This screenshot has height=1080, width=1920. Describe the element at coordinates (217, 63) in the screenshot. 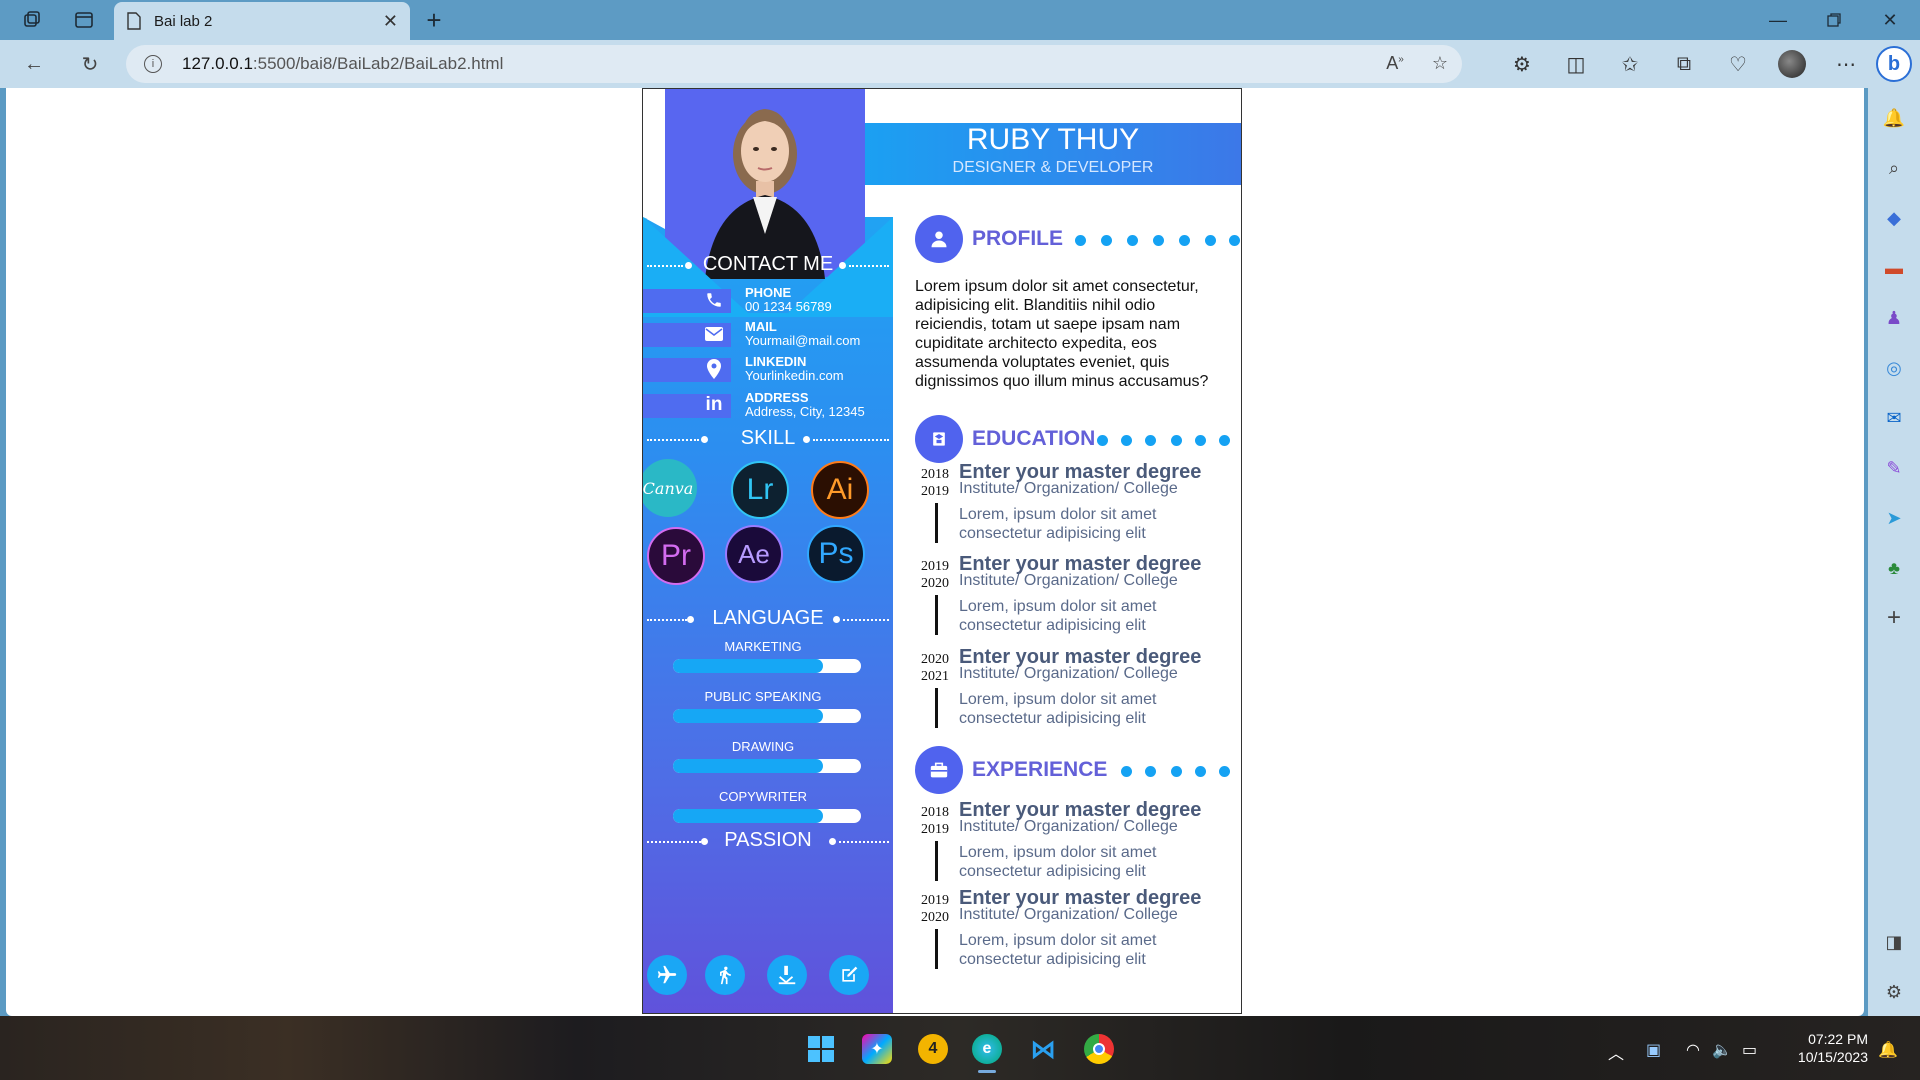

I see `url-host: 127.0.0.1` at that location.